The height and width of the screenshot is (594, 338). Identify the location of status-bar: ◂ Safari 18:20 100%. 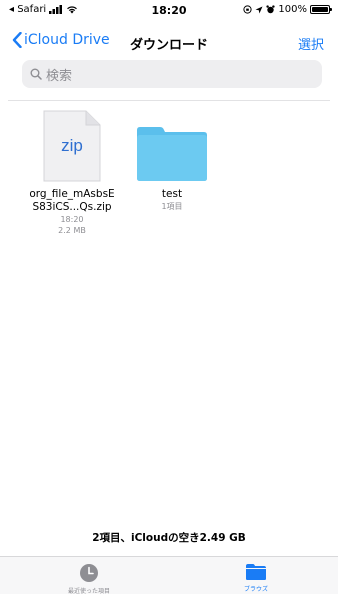
(169, 10).